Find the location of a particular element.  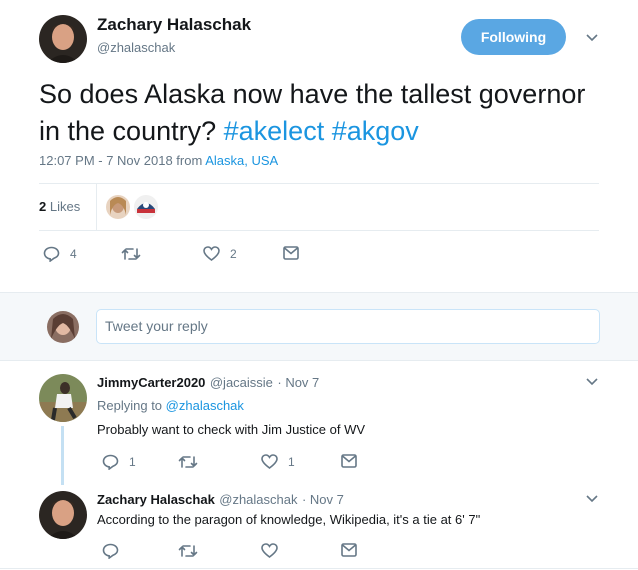

reply-author-name: JimmyCarter2020 is located at coordinates (151, 382).